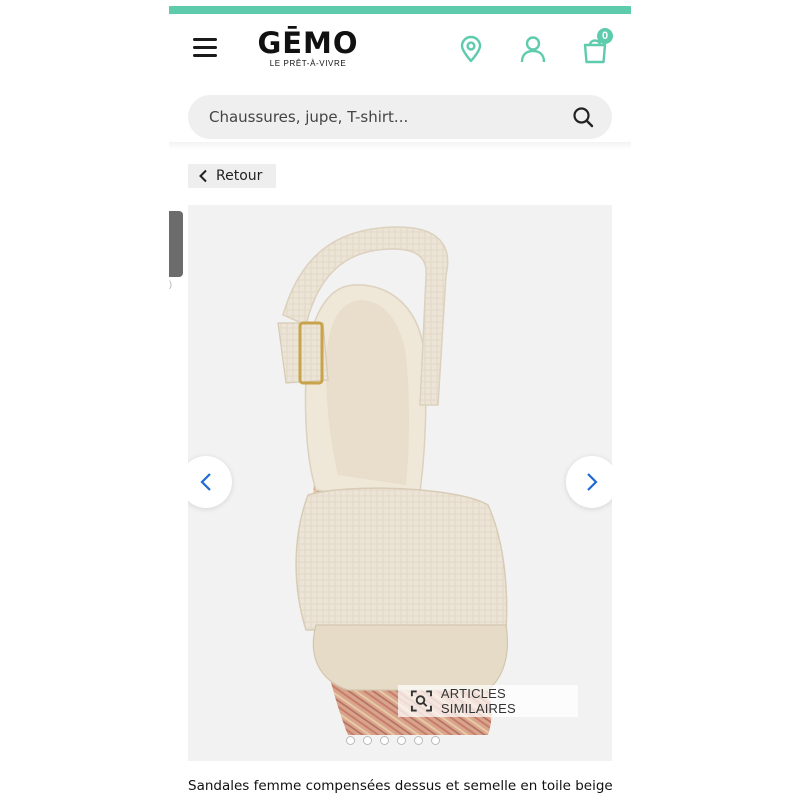 Image resolution: width=800 pixels, height=800 pixels. Describe the element at coordinates (205, 48) in the screenshot. I see `menu-icon` at that location.